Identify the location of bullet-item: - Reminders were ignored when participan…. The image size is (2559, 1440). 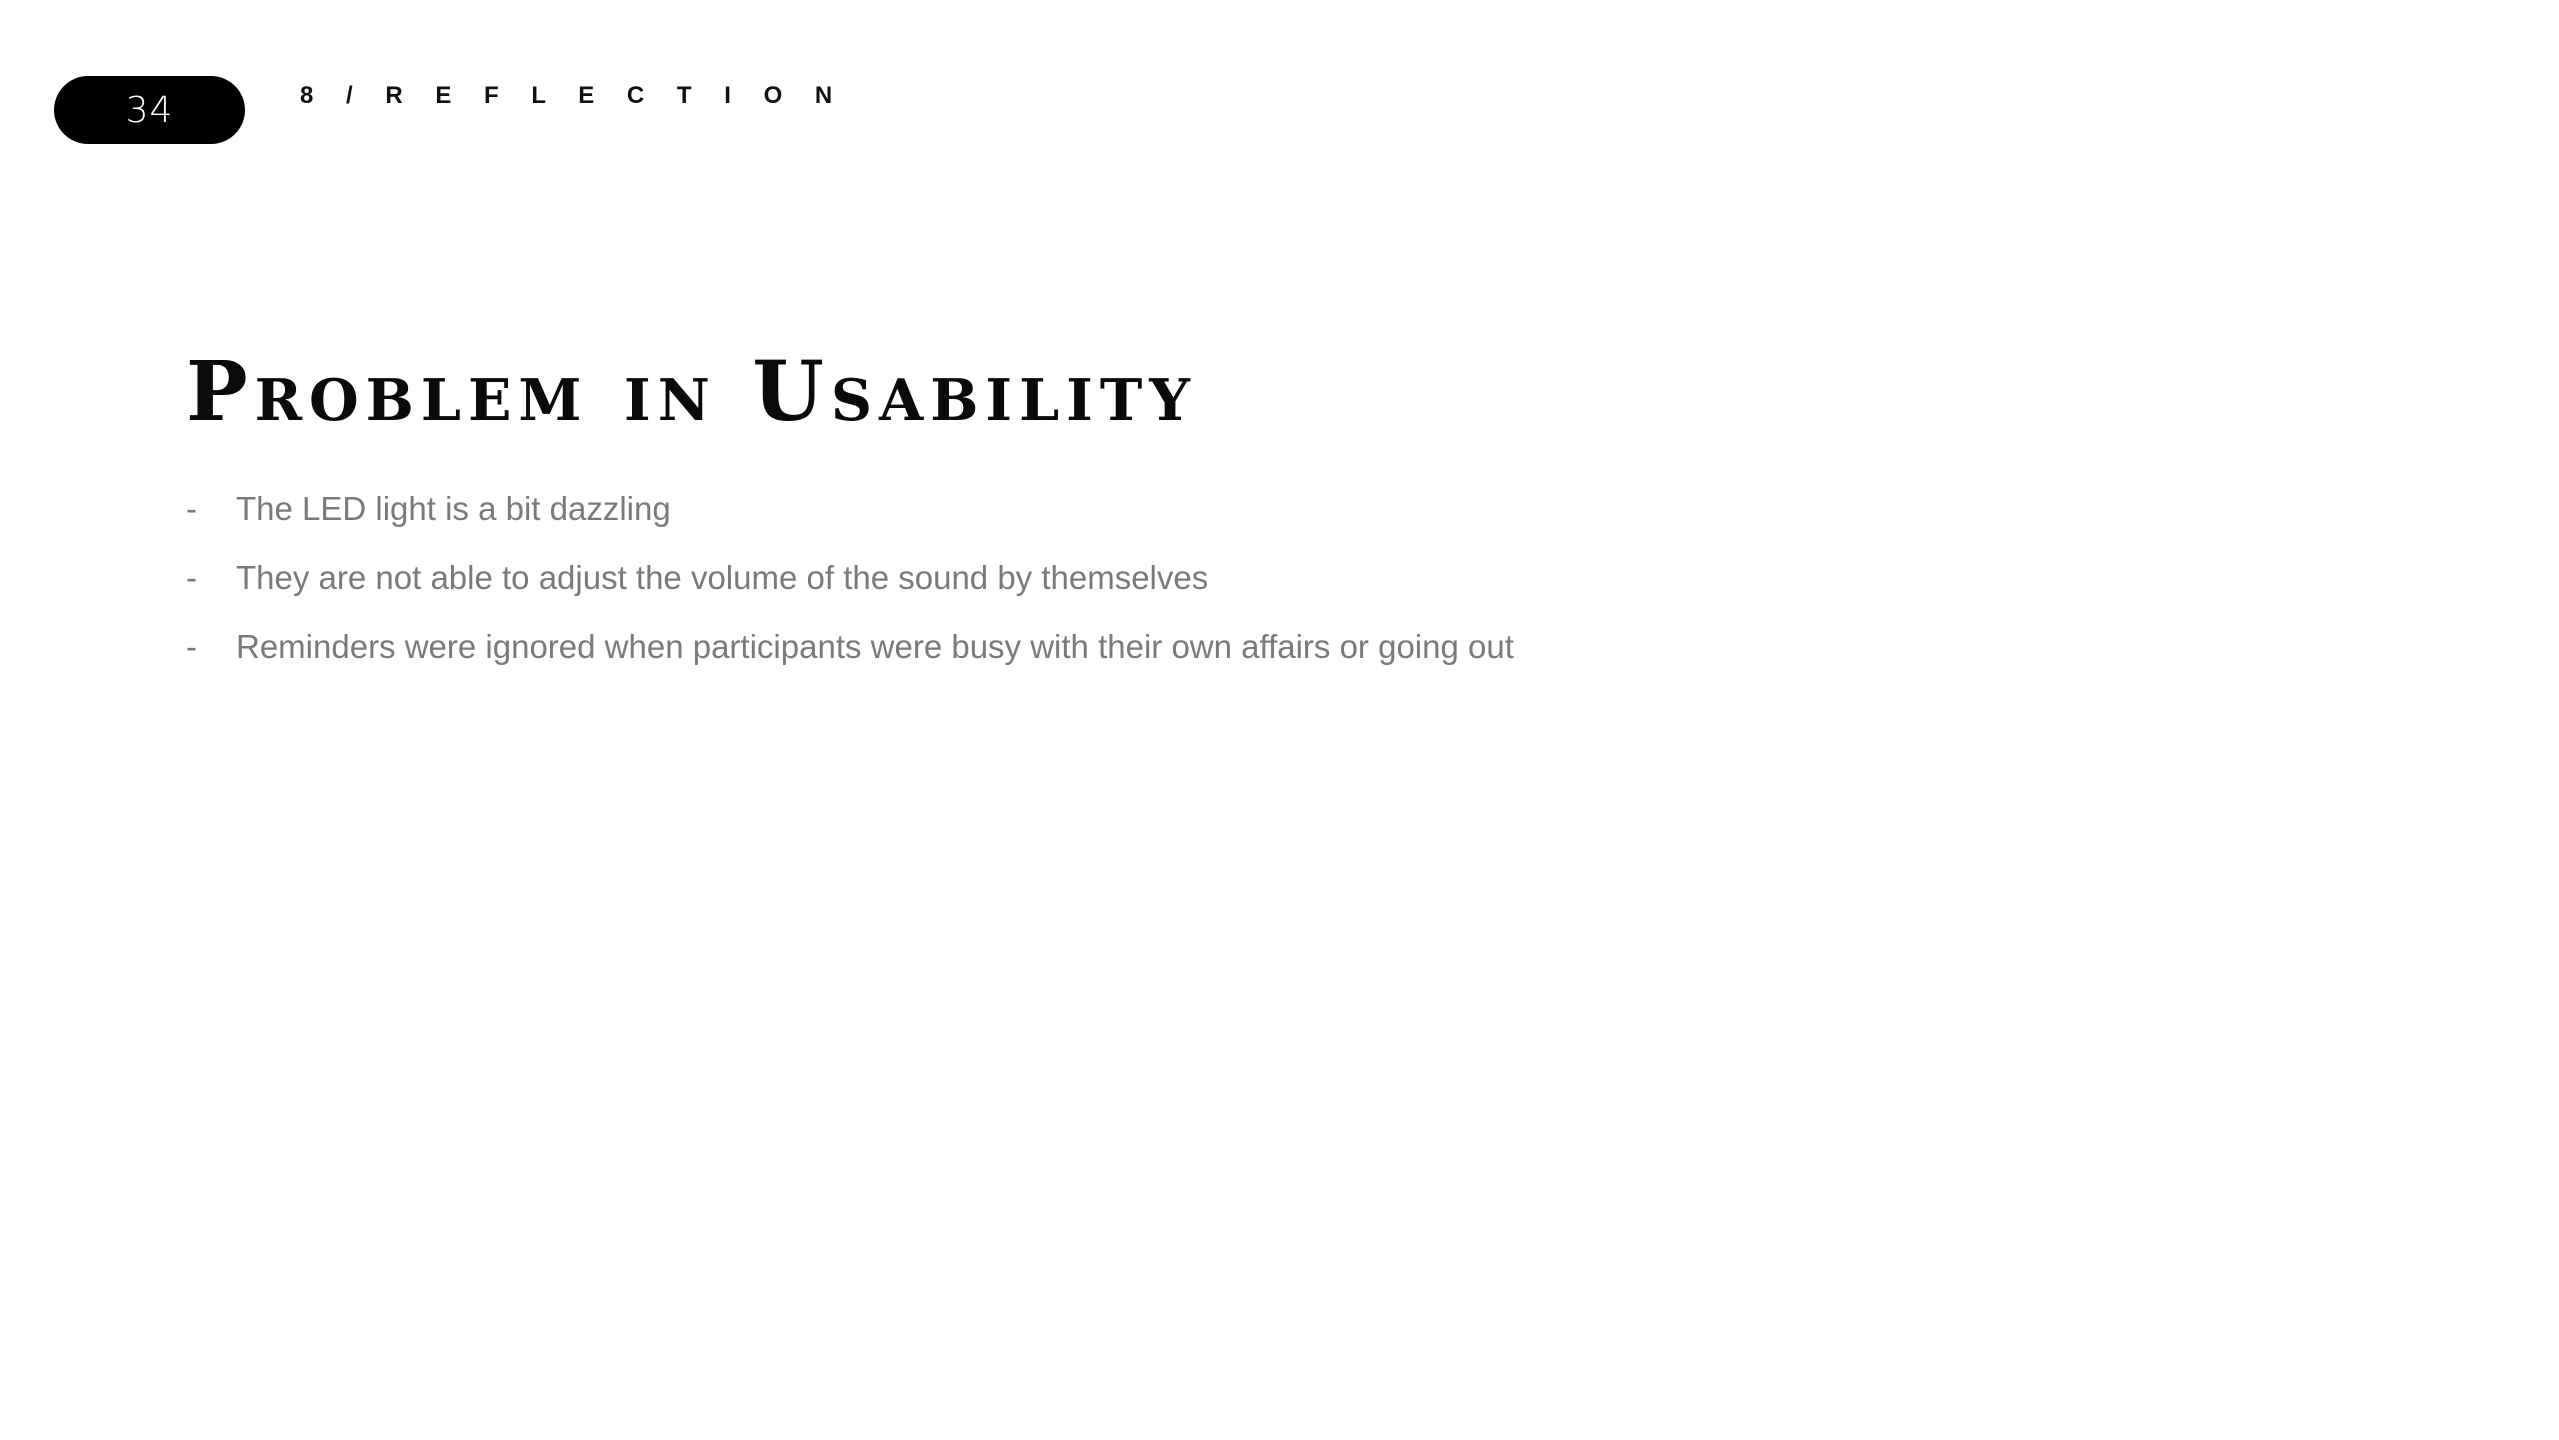
(850, 662).